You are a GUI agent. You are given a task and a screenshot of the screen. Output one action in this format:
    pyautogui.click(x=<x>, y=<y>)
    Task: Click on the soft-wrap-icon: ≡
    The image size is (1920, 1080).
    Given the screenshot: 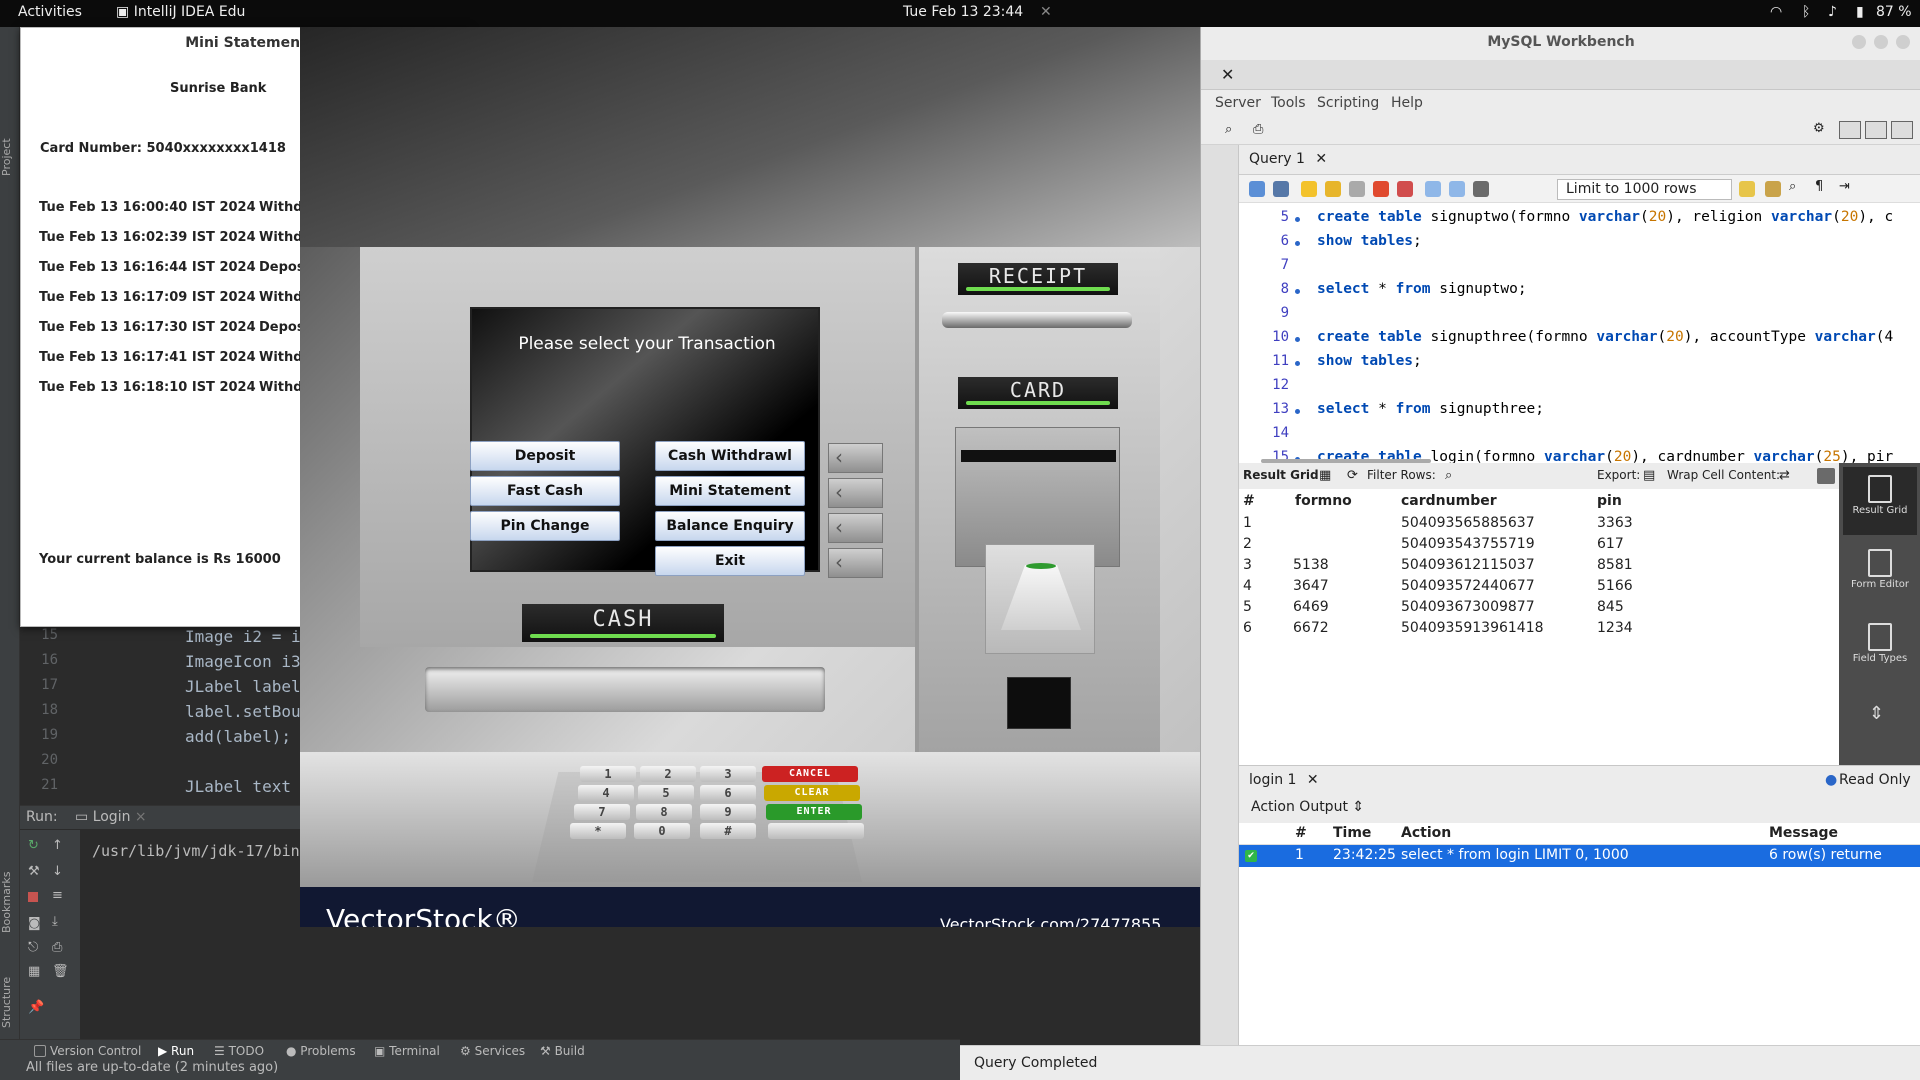 What is the action you would take?
    pyautogui.click(x=57, y=895)
    